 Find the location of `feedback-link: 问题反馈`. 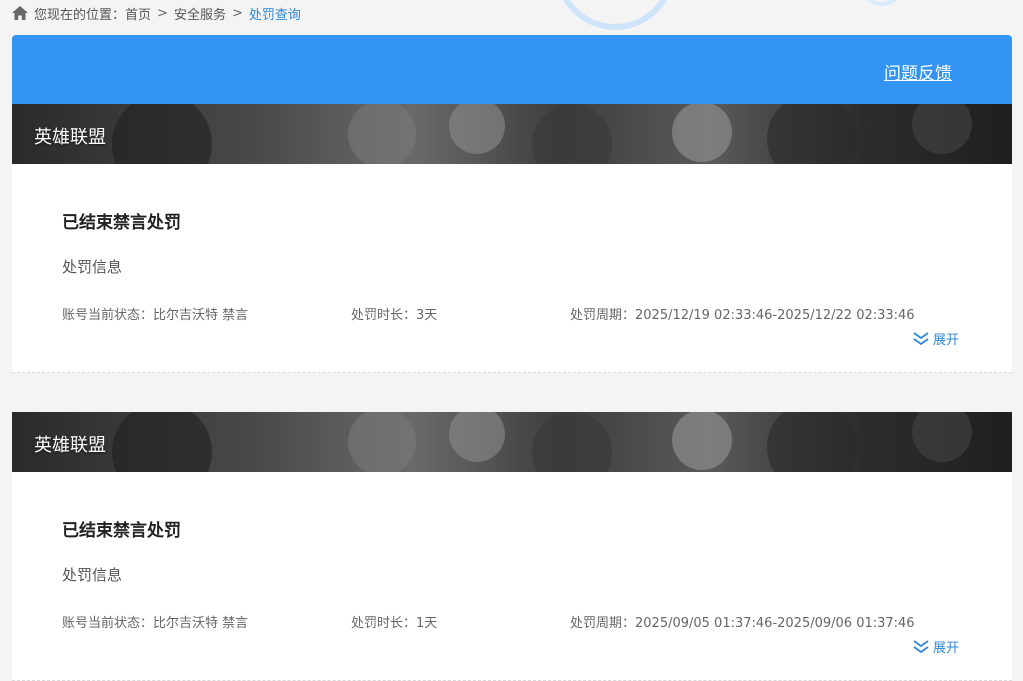

feedback-link: 问题反馈 is located at coordinates (918, 71).